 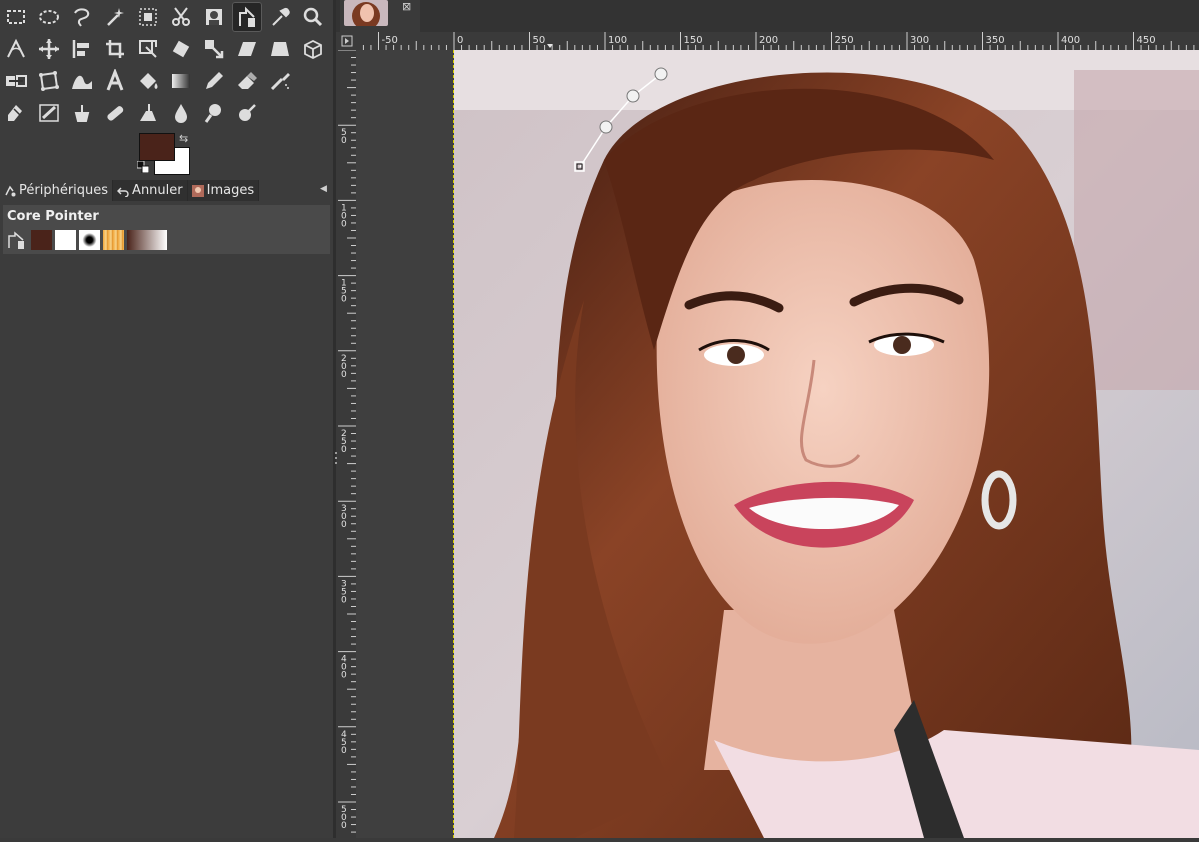 I want to click on ruler-corner, so click(x=347, y=41).